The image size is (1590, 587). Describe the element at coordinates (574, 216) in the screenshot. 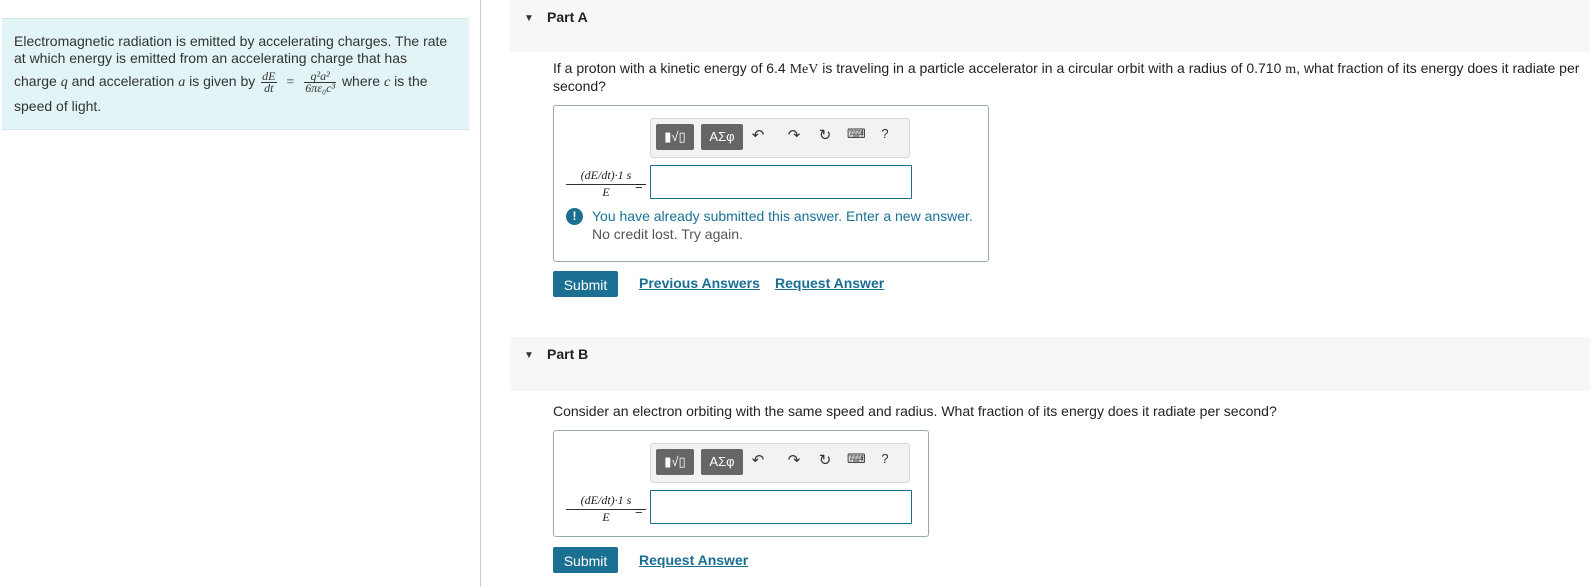

I see `alert-icon: !` at that location.